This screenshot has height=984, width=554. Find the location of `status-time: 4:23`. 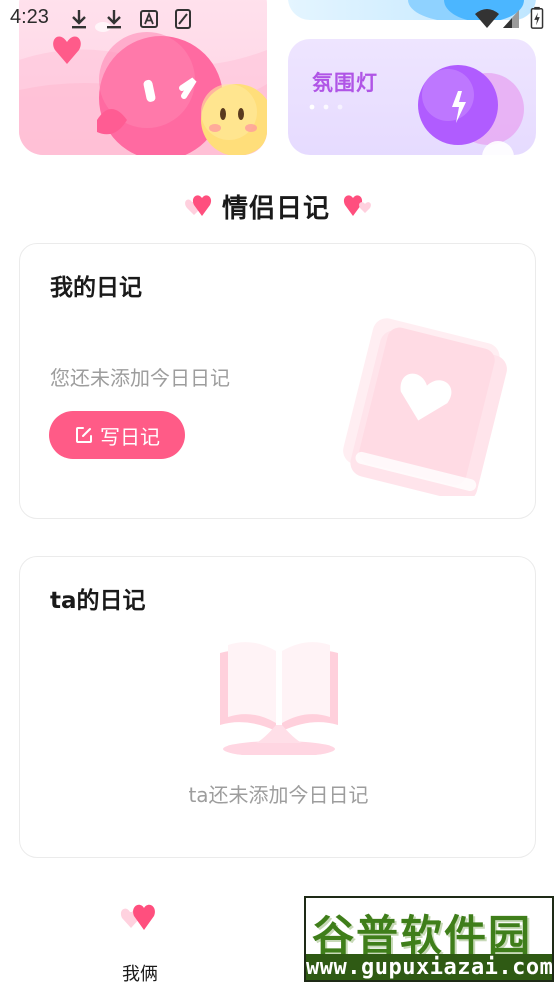

status-time: 4:23 is located at coordinates (29, 17).